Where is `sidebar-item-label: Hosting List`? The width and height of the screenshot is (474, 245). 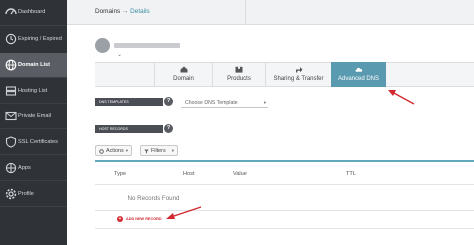
sidebar-item-label: Hosting List is located at coordinates (33, 91).